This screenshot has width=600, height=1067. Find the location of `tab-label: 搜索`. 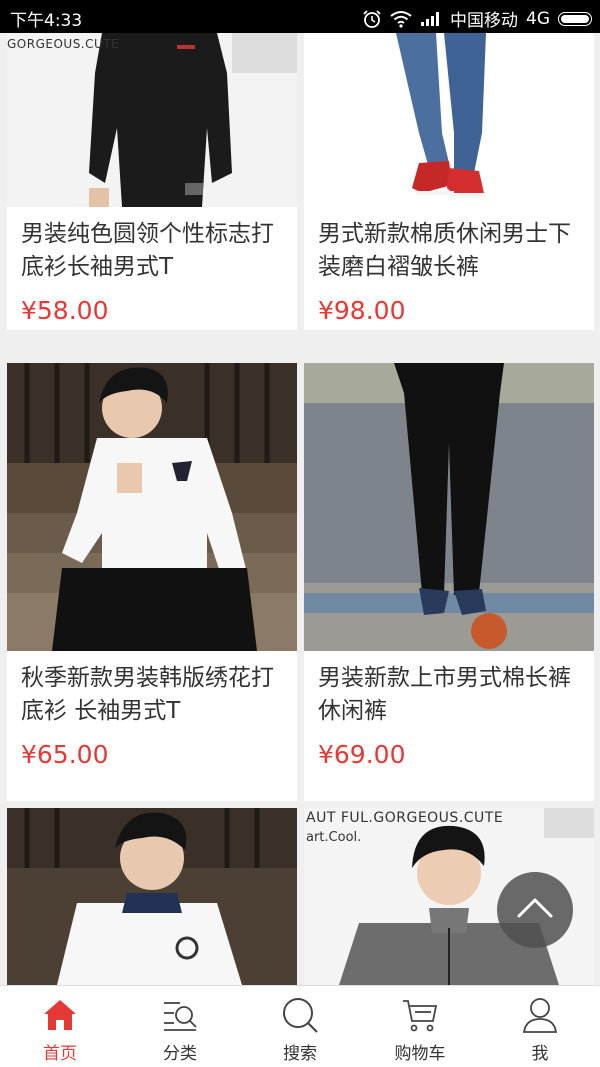

tab-label: 搜索 is located at coordinates (300, 1054).